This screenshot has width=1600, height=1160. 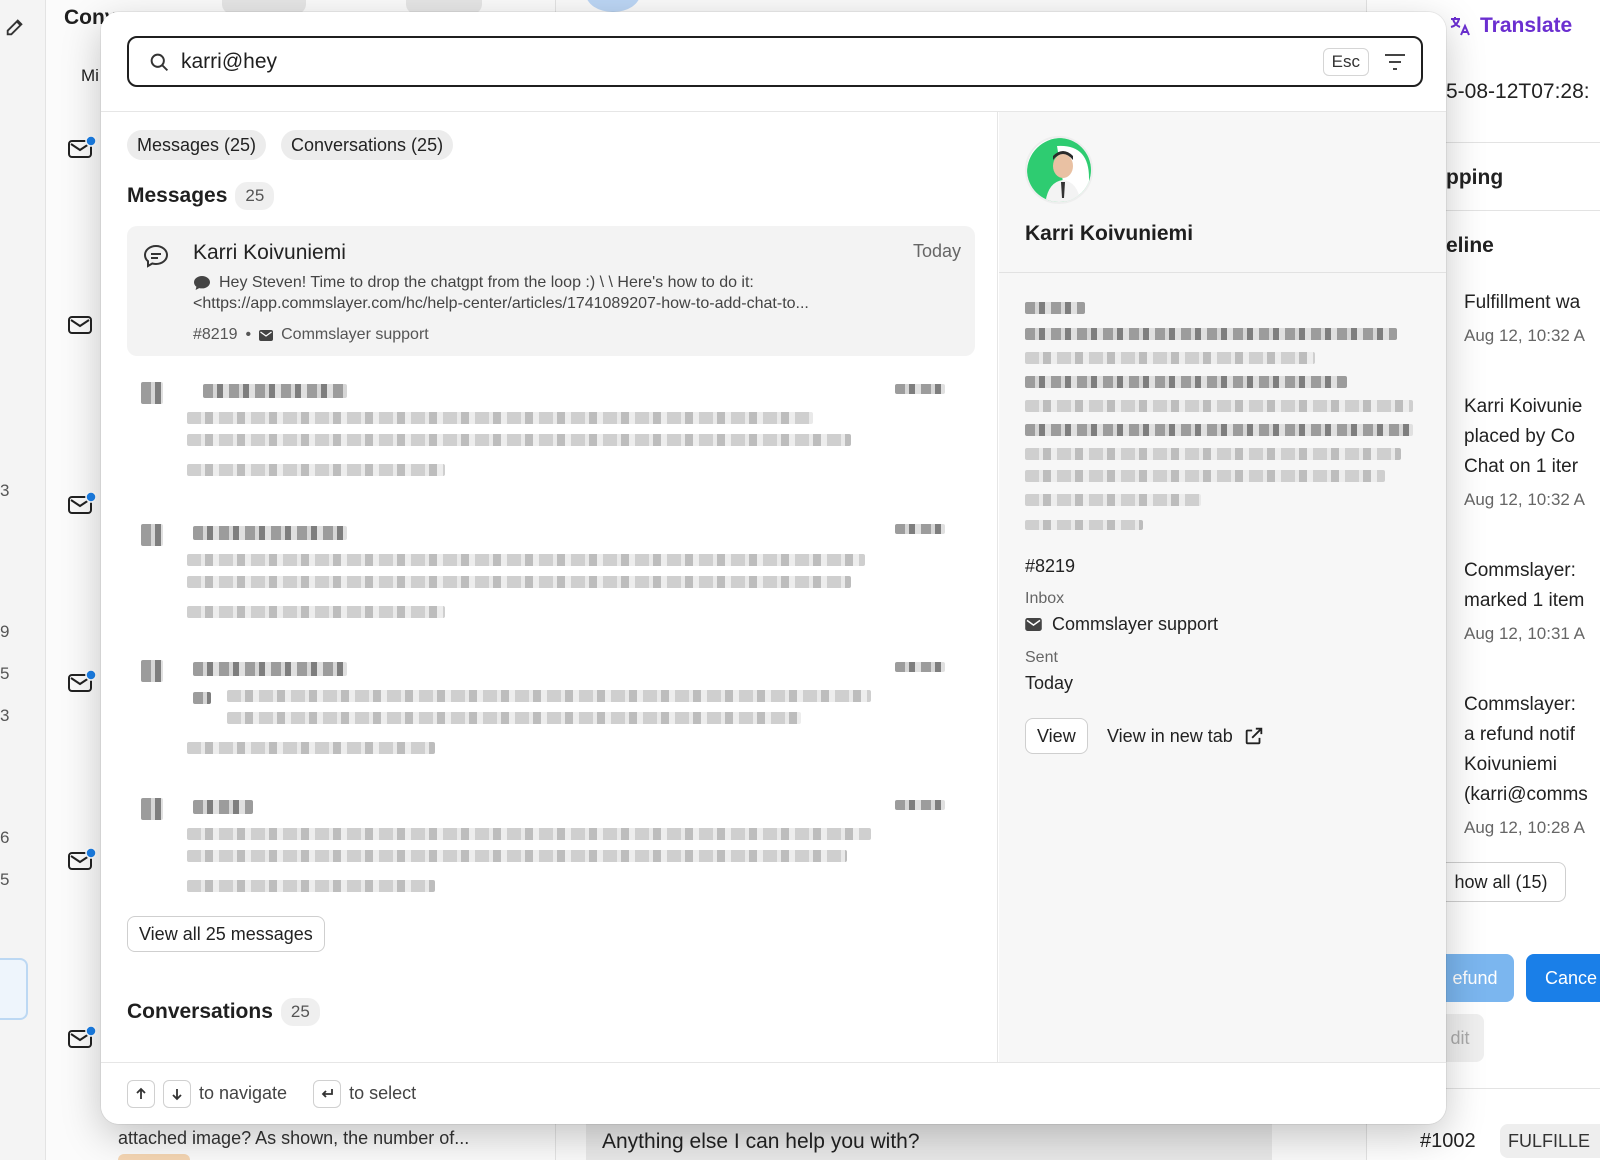 What do you see at coordinates (1045, 598) in the screenshot?
I see `detail-inbox-label: Inbox` at bounding box center [1045, 598].